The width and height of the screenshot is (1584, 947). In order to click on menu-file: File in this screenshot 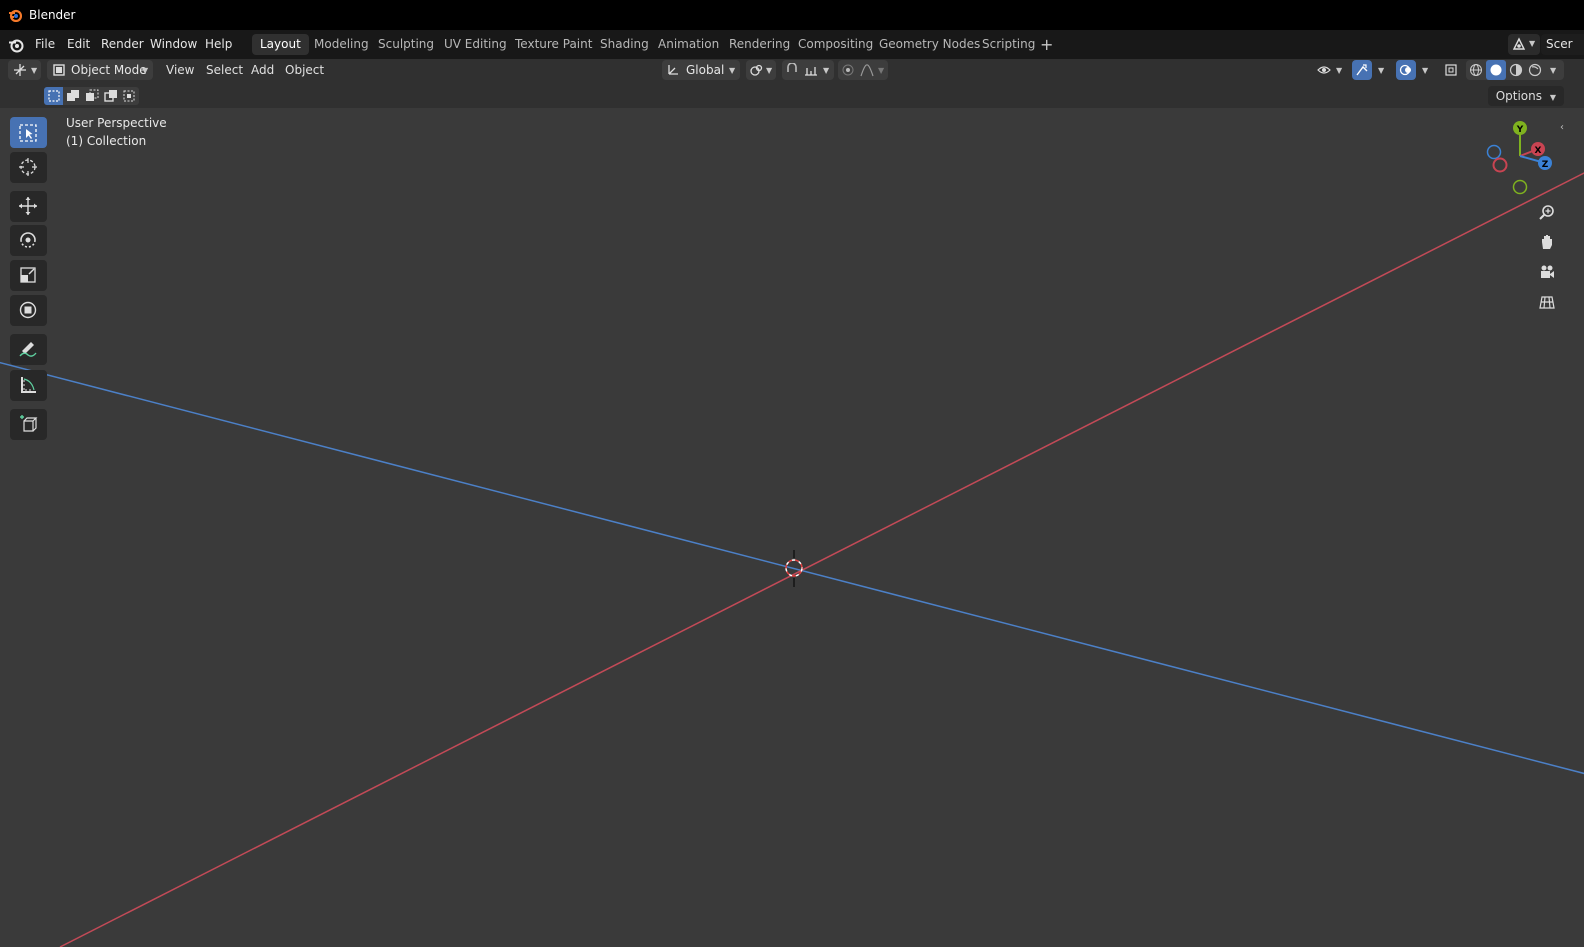, I will do `click(45, 44)`.